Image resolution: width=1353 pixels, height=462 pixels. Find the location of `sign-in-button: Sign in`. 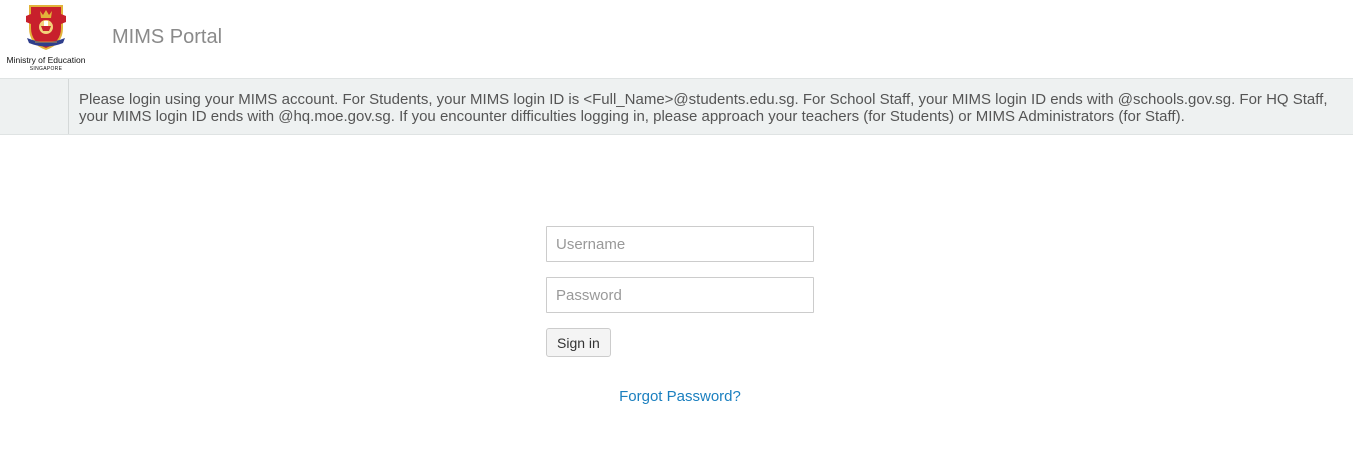

sign-in-button: Sign in is located at coordinates (578, 342).